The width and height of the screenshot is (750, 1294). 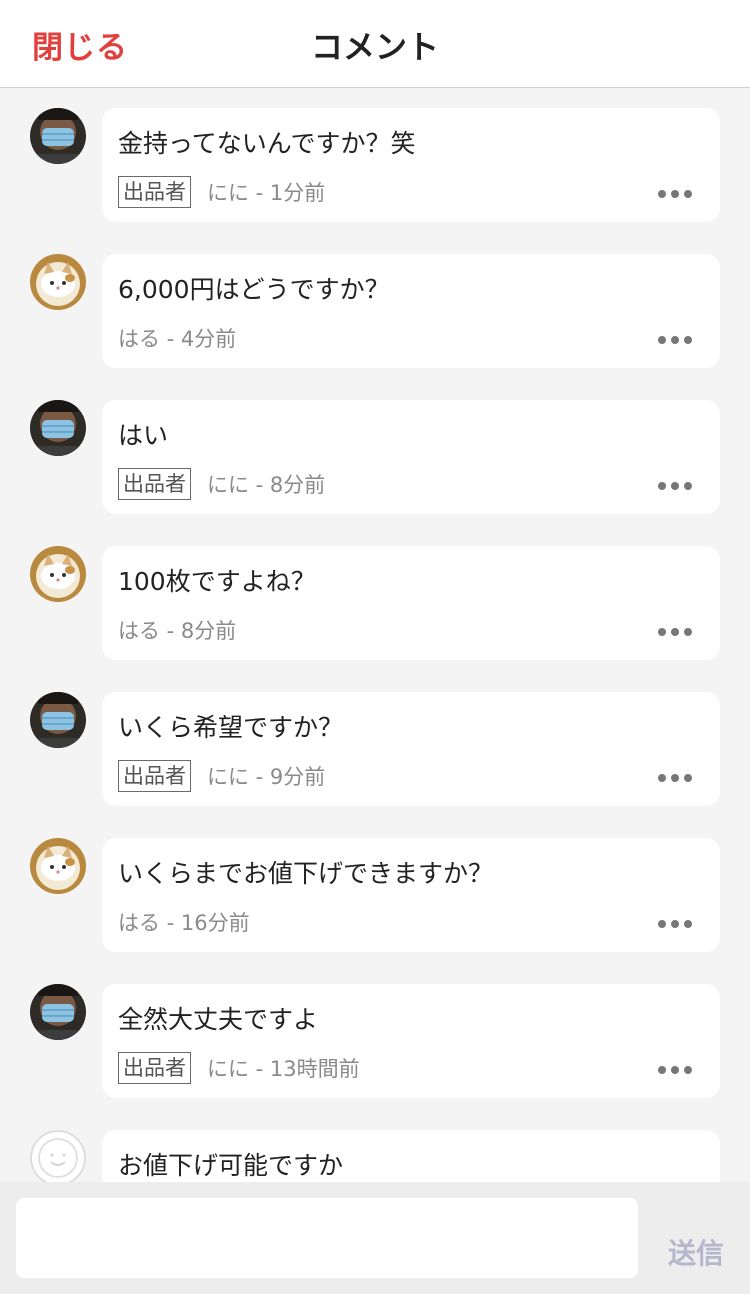 I want to click on comment-text: いくらまでお値下げできますか？, so click(x=306, y=873).